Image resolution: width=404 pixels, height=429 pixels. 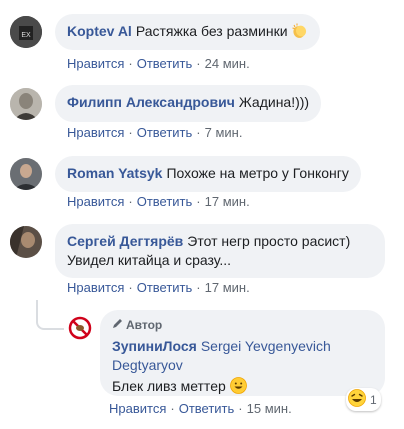 I want to click on reaction-count: 1, so click(x=363, y=399).